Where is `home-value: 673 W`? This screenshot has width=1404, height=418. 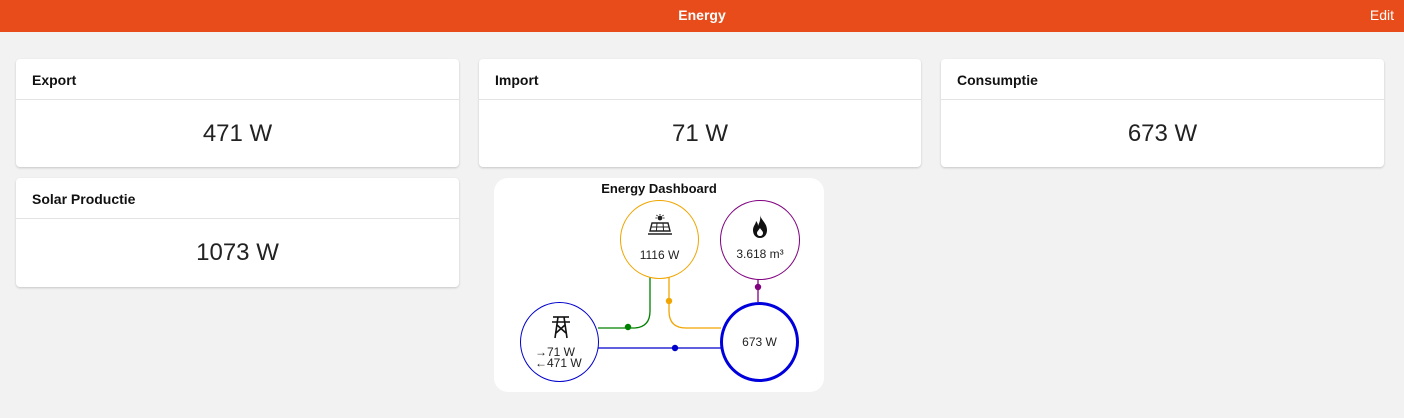
home-value: 673 W is located at coordinates (759, 342).